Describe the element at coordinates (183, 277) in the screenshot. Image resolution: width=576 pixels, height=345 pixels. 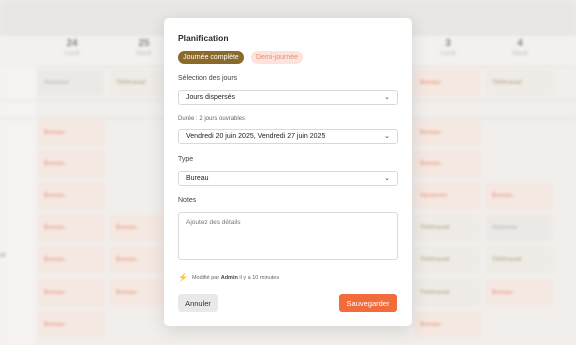
I see `lightning-icon: ⚡` at that location.